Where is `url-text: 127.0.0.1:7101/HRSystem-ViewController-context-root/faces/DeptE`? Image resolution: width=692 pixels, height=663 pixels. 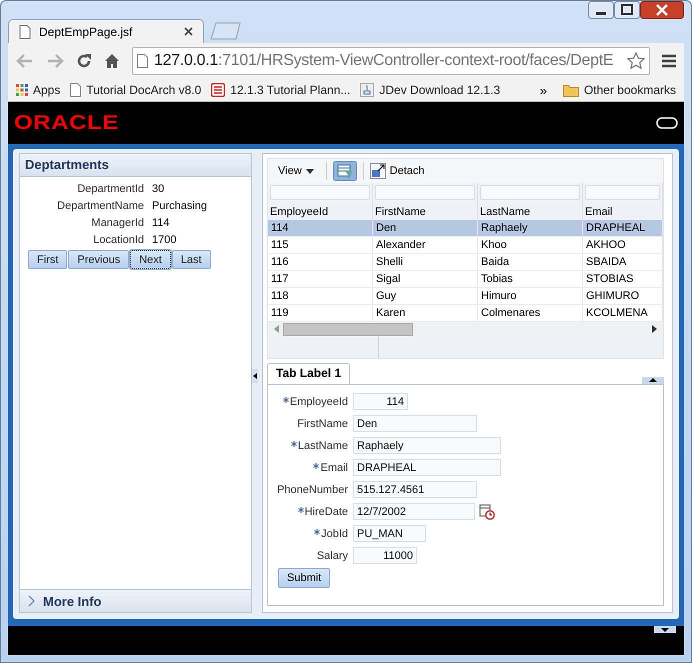
url-text: 127.0.0.1:7101/HRSystem-ViewController-context-root/faces/DeptE is located at coordinates (384, 61).